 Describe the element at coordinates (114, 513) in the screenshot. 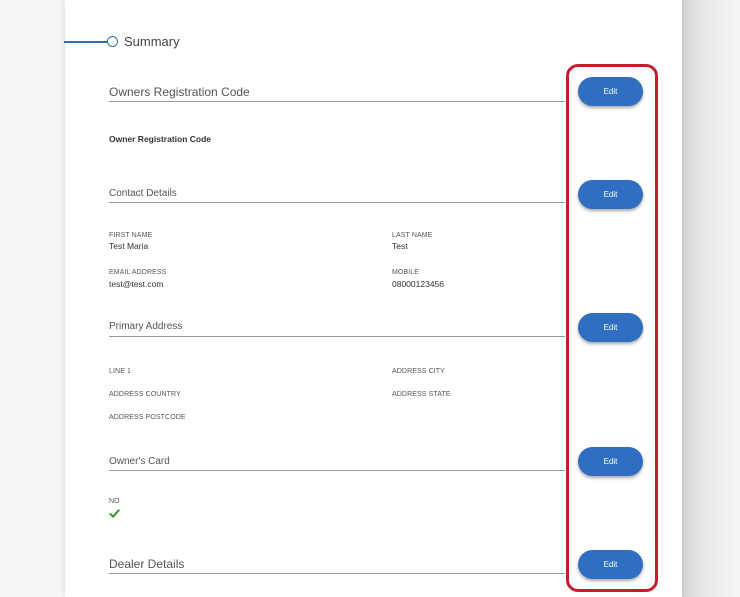

I see `checkmark-icon` at that location.